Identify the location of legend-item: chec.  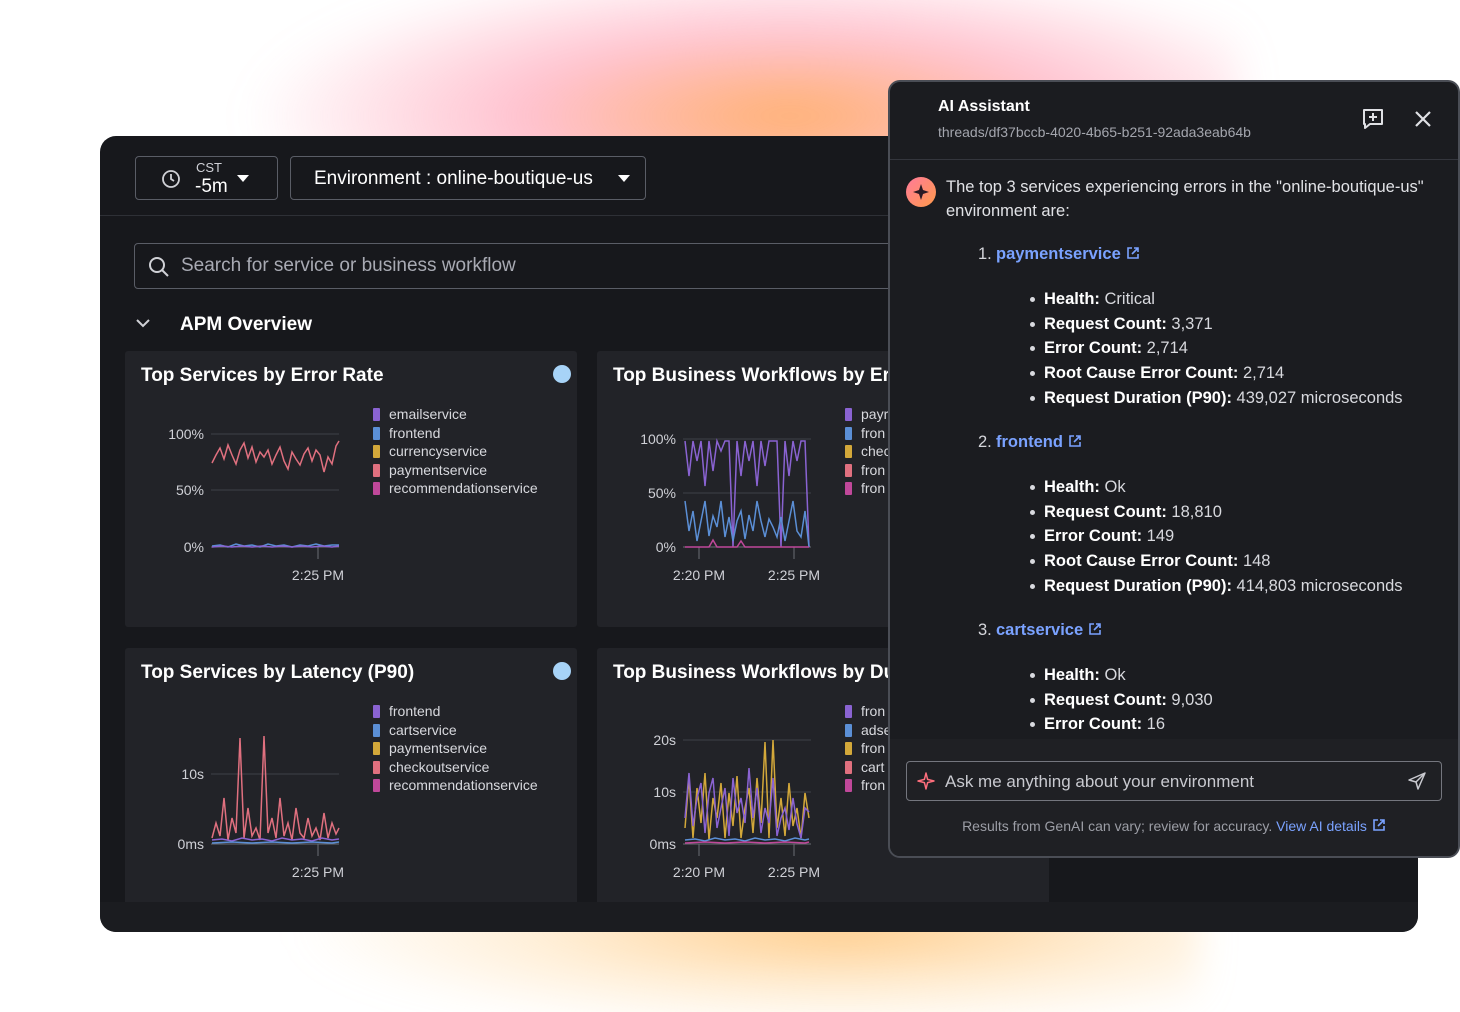
(868, 451).